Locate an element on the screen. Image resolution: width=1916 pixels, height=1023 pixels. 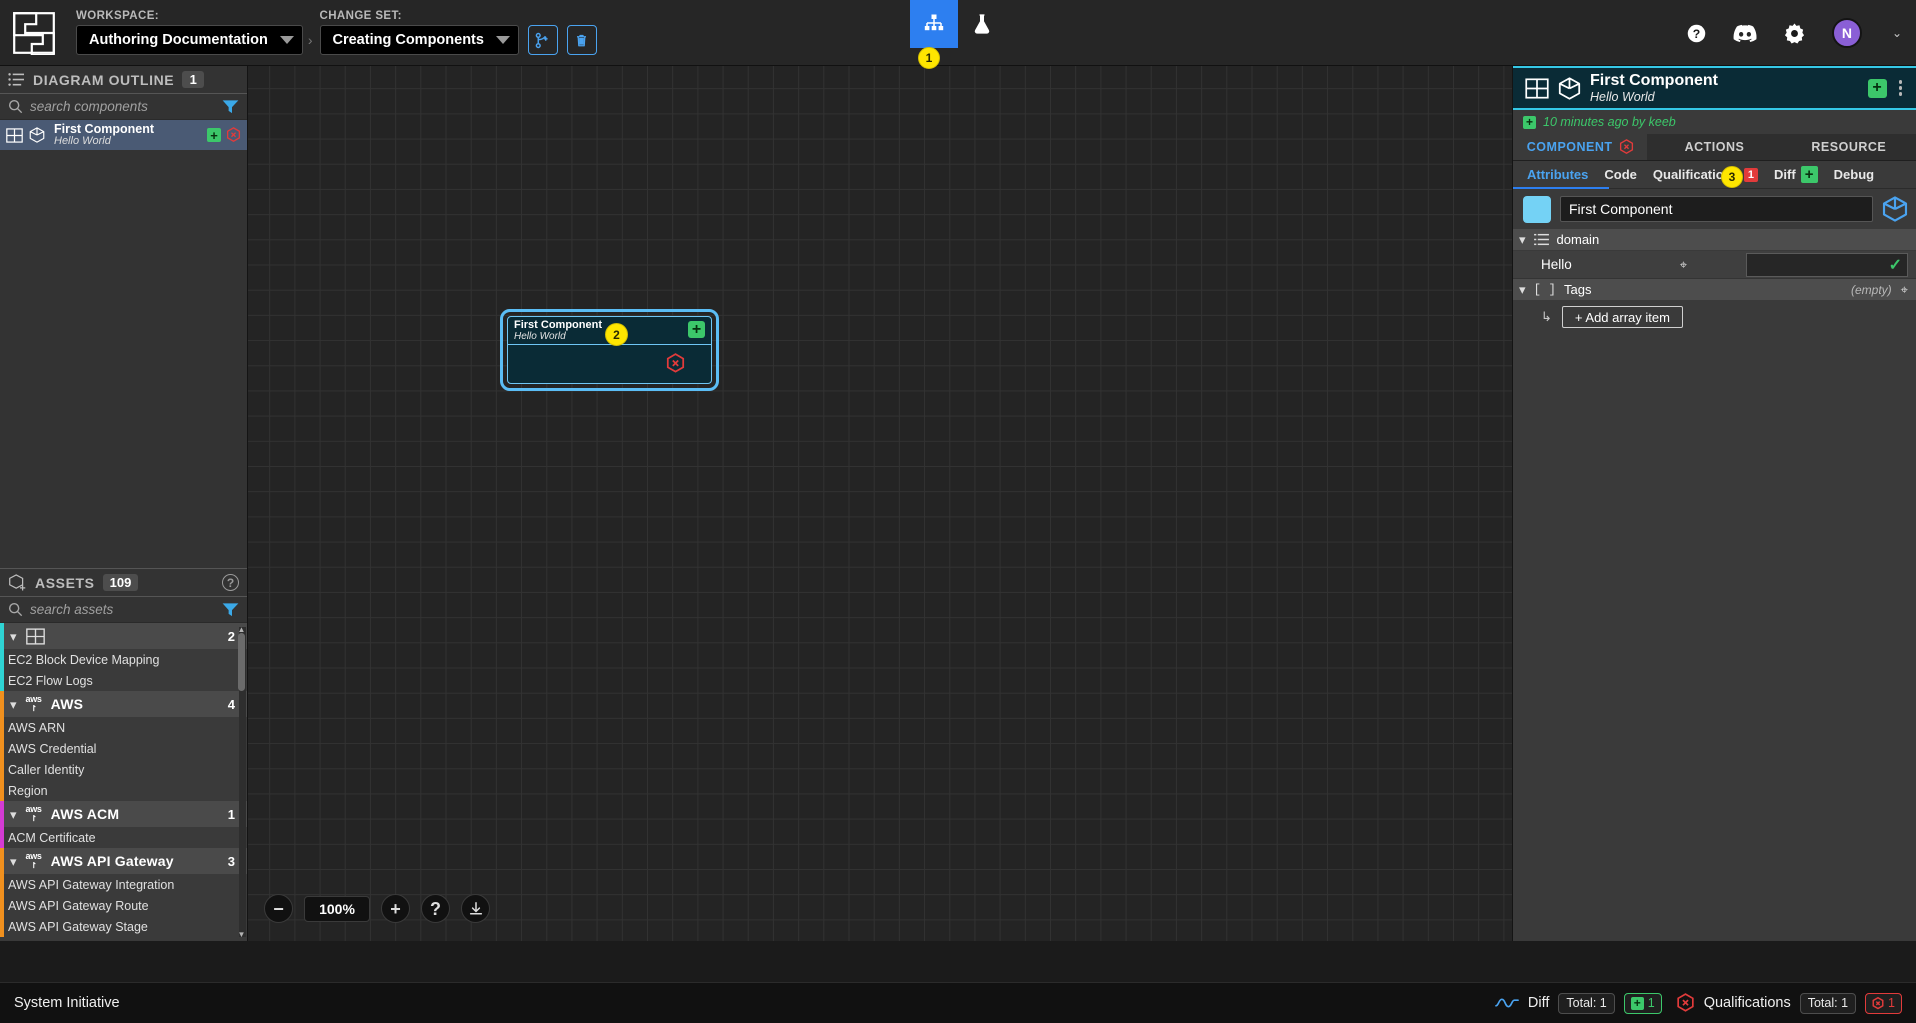
array-bracket-icon: [ ] is located at coordinates (1545, 289).